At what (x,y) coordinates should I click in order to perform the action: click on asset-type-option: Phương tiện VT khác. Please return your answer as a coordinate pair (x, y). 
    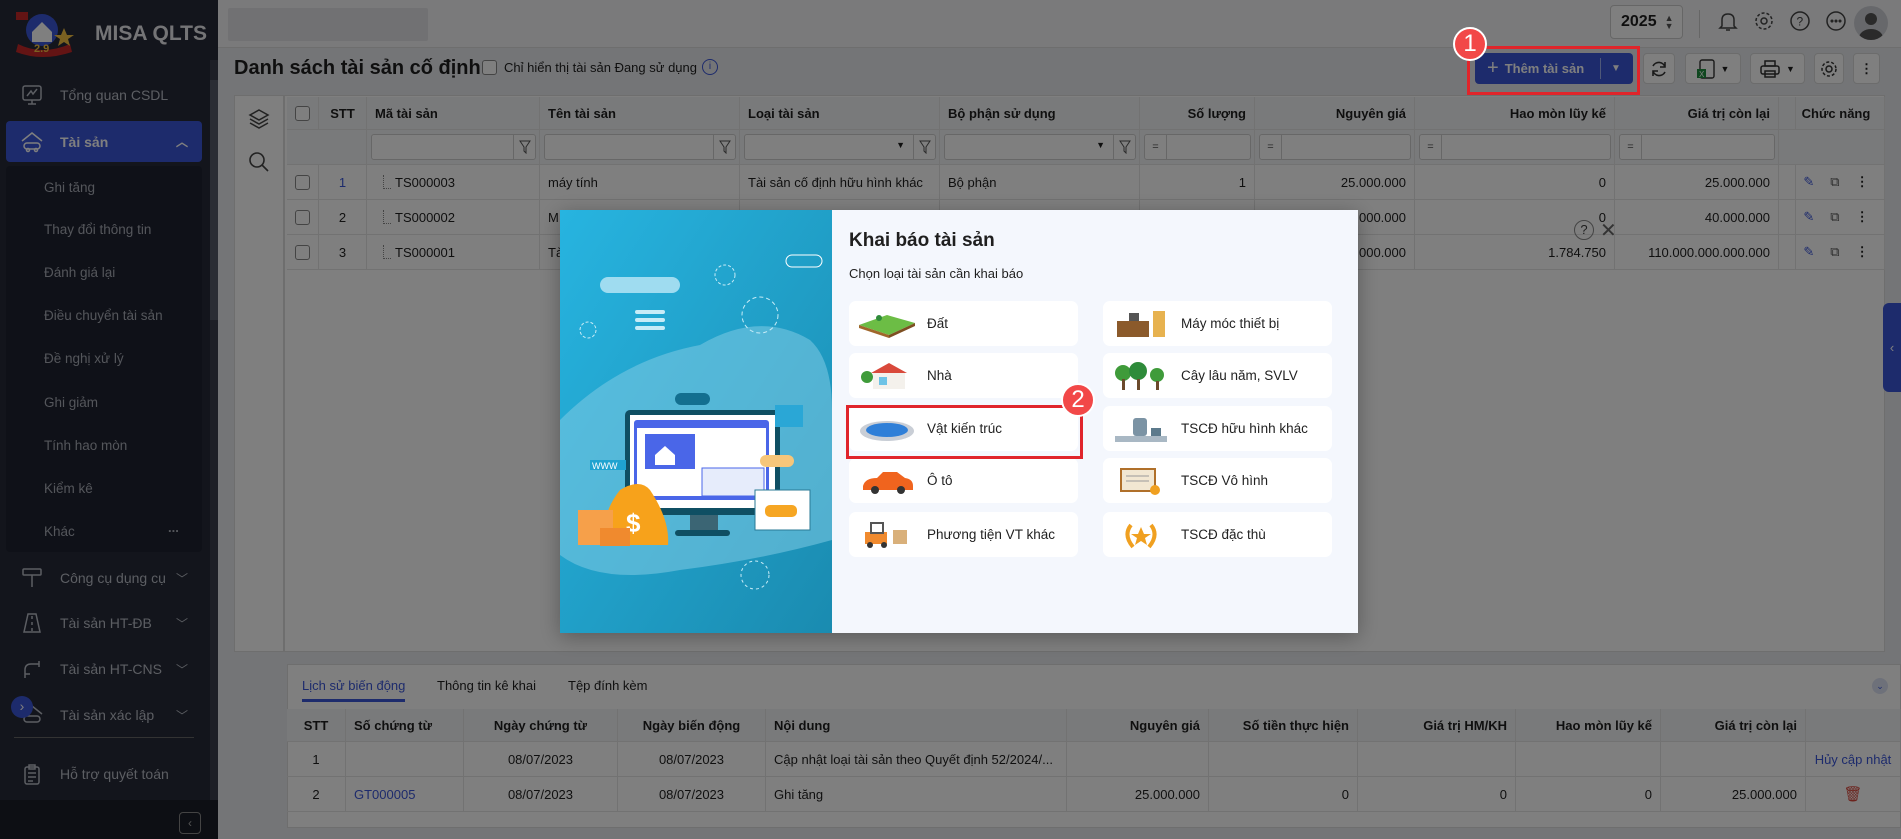
    Looking at the image, I should click on (963, 534).